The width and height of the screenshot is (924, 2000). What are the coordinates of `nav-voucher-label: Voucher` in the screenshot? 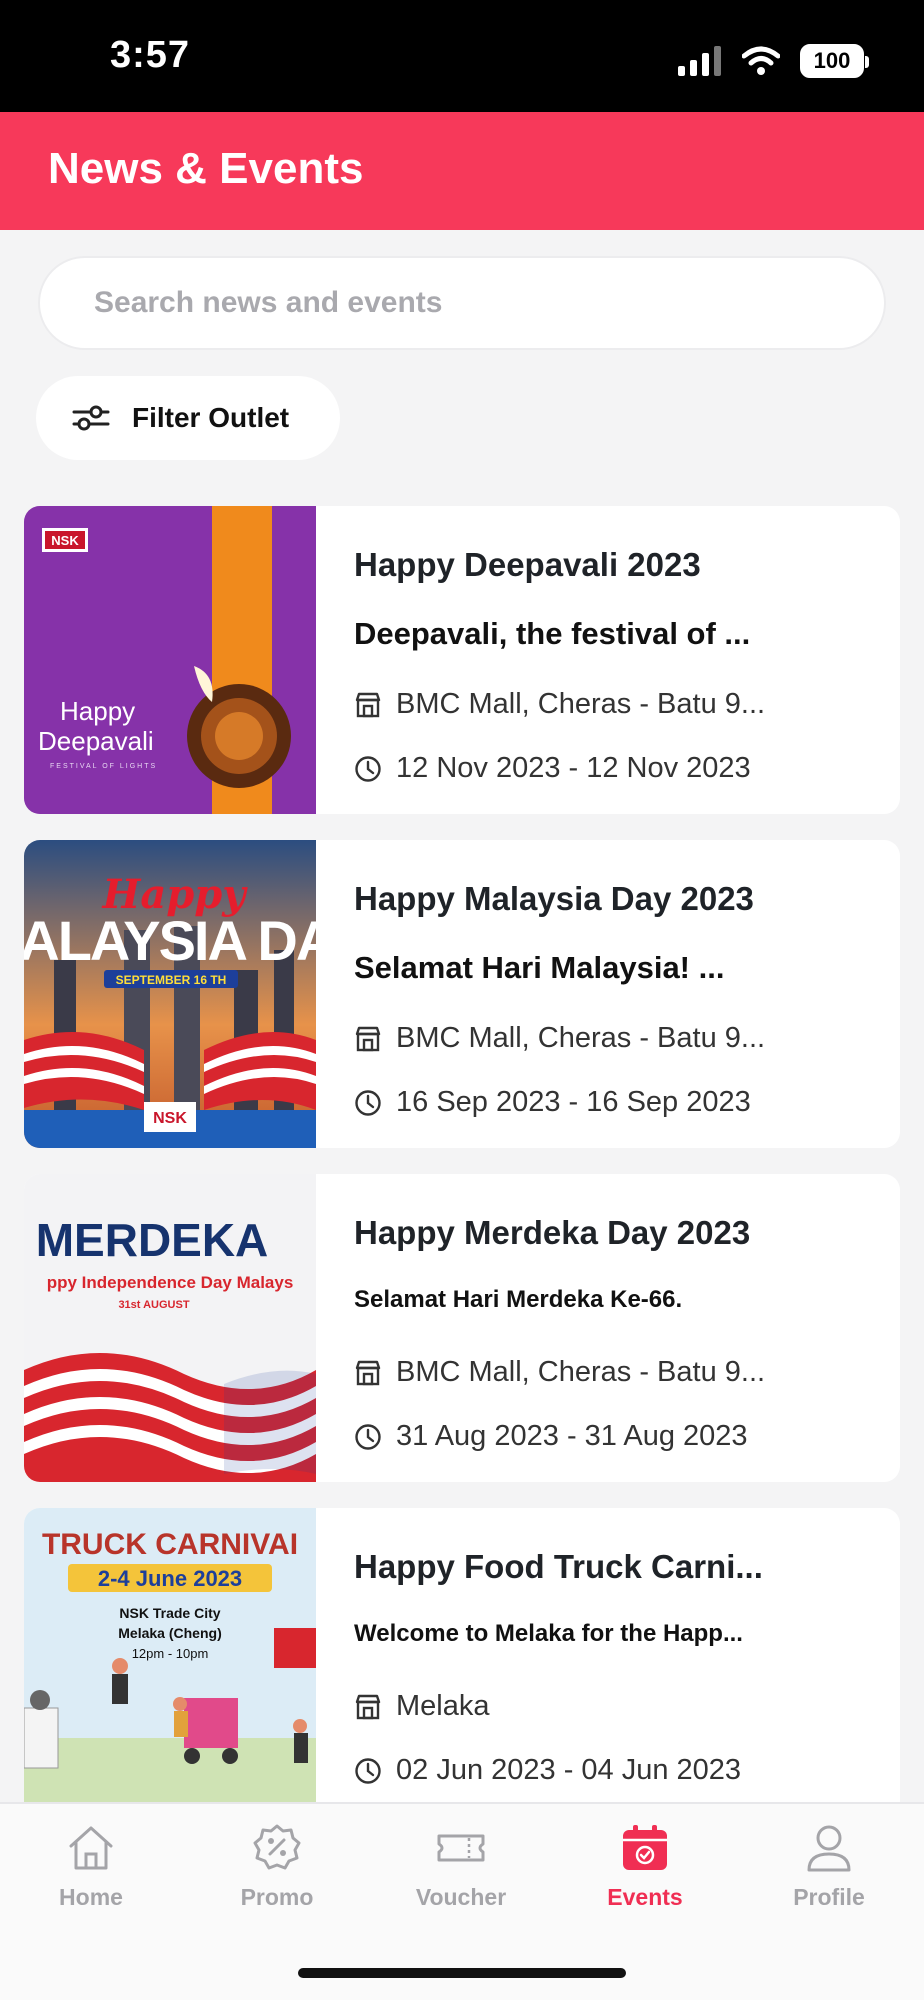 It's located at (461, 1897).